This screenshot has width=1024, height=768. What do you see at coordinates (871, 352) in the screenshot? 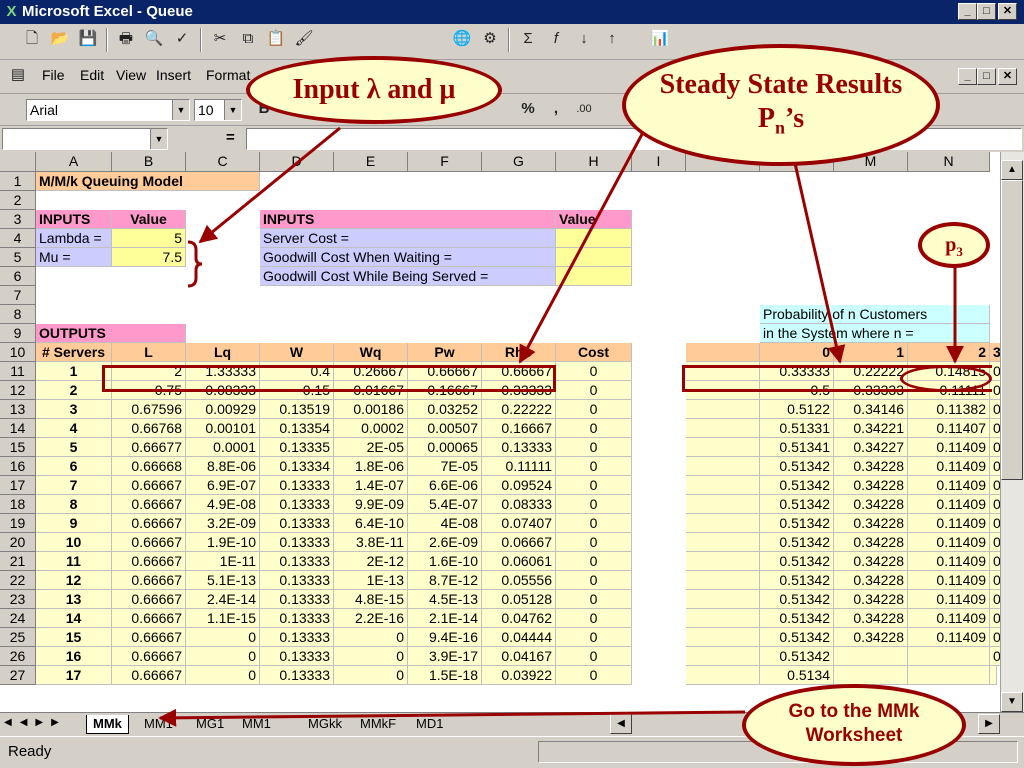
I see `prob-column-header: 1` at bounding box center [871, 352].